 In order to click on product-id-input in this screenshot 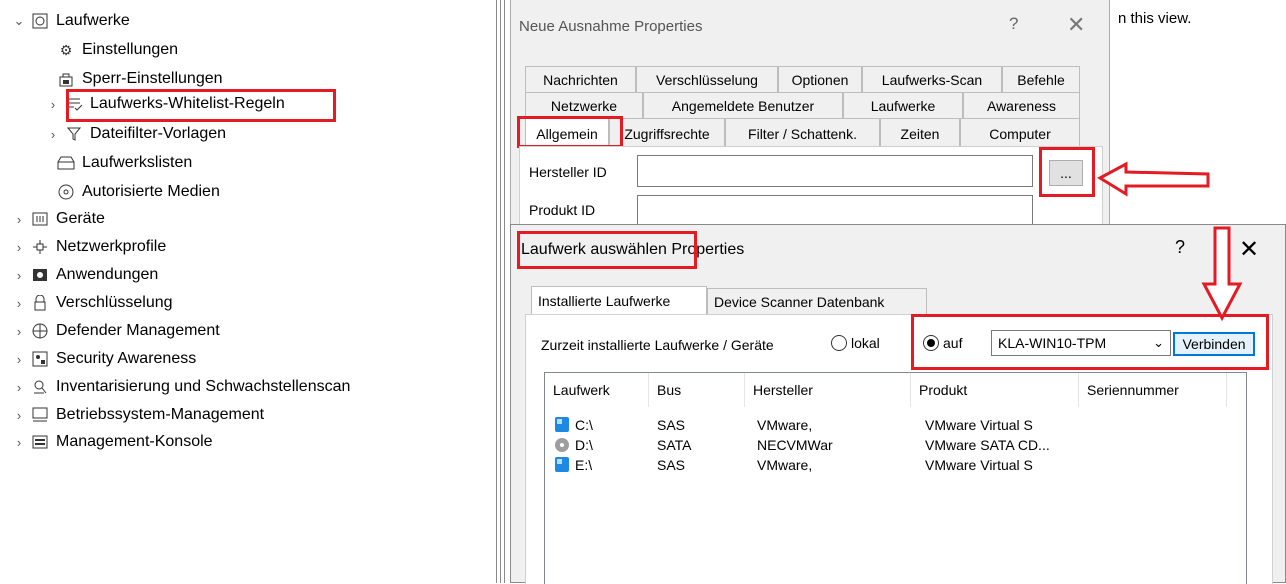, I will do `click(835, 211)`.